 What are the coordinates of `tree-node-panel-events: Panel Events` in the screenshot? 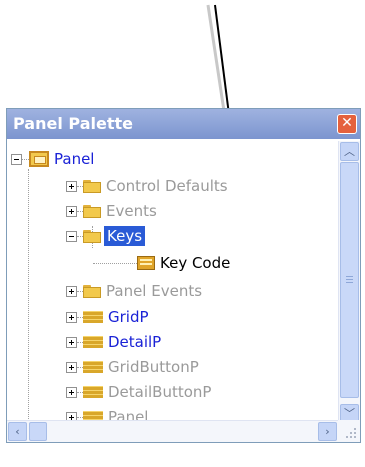 It's located at (134, 291).